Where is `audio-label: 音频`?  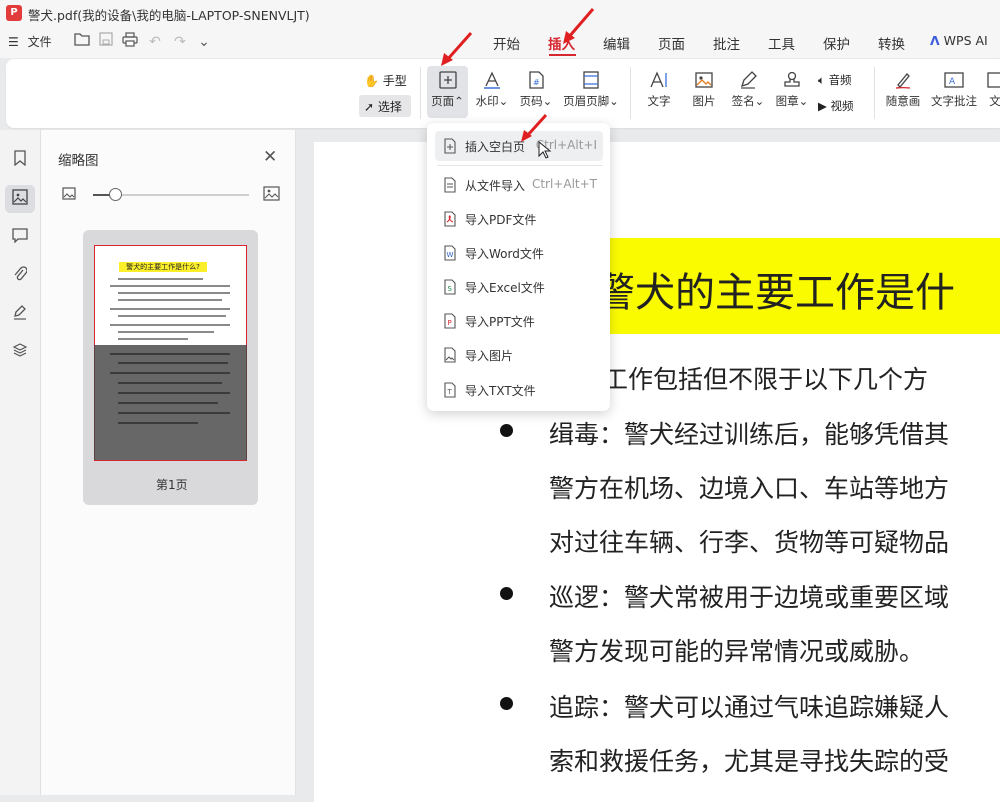
audio-label: 音频 is located at coordinates (840, 80).